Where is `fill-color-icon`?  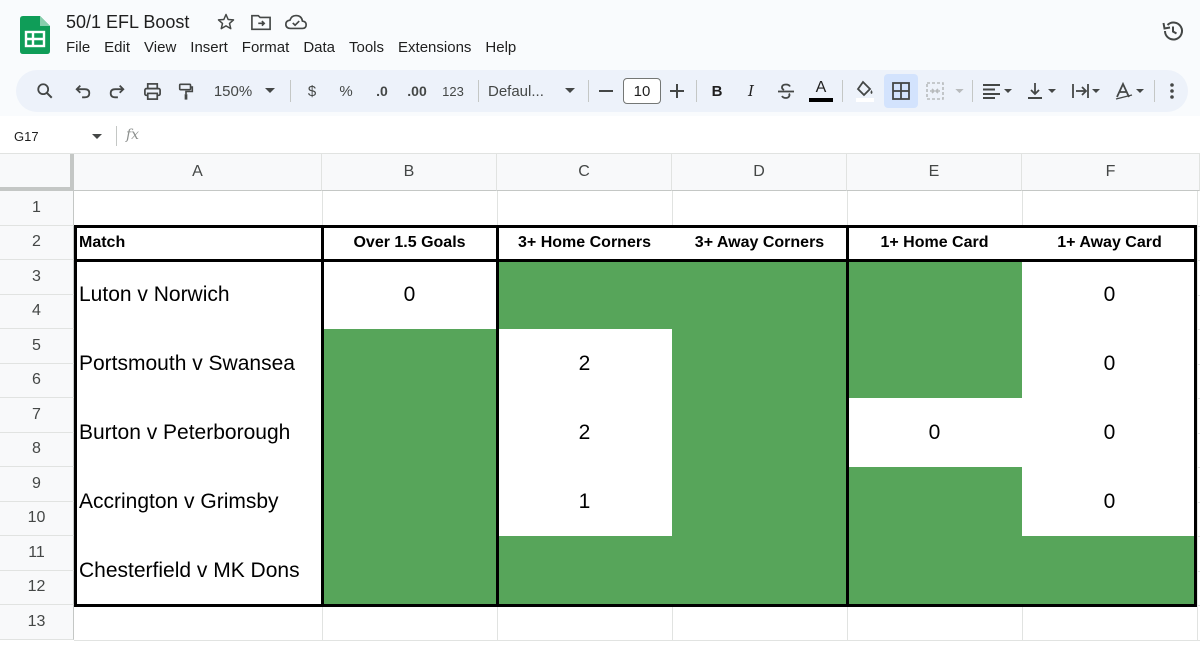
fill-color-icon is located at coordinates (865, 91).